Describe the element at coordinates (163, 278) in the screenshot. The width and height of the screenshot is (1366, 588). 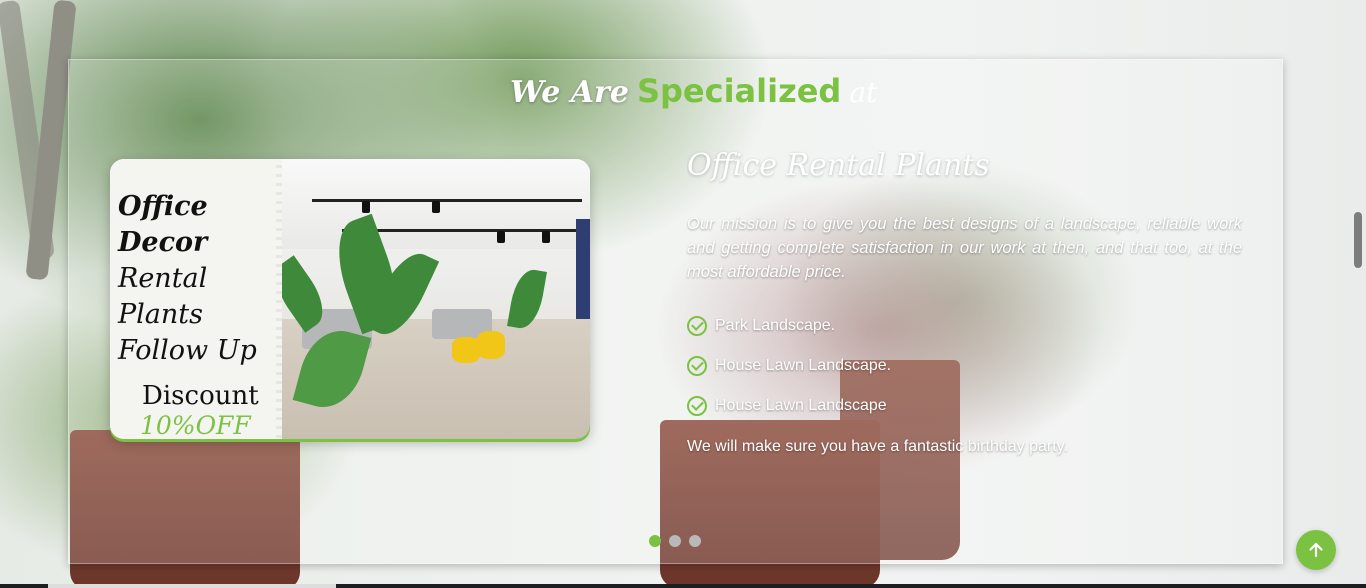
I see `promo-line: Rental` at that location.